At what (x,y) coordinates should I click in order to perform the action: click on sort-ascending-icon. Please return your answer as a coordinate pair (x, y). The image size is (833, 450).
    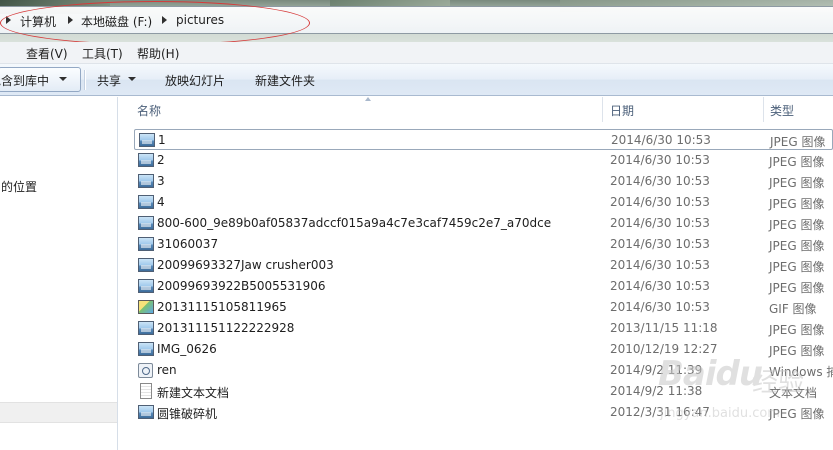
    Looking at the image, I should click on (368, 99).